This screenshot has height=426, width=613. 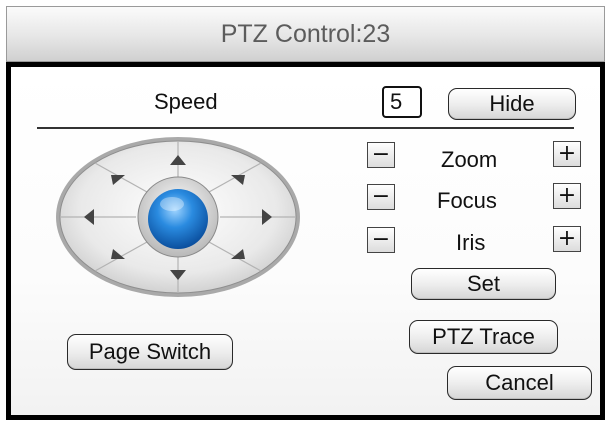 I want to click on focus-label: Focus, so click(x=467, y=200).